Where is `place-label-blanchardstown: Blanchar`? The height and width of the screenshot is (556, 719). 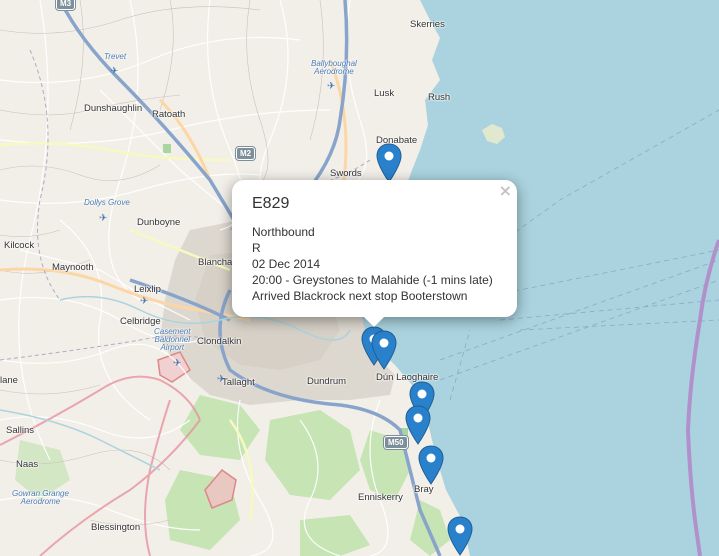
place-label-blanchardstown: Blanchar is located at coordinates (217, 262).